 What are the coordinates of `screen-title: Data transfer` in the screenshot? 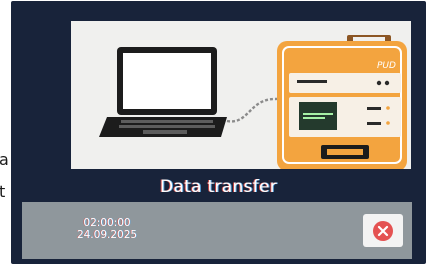 It's located at (218, 187).